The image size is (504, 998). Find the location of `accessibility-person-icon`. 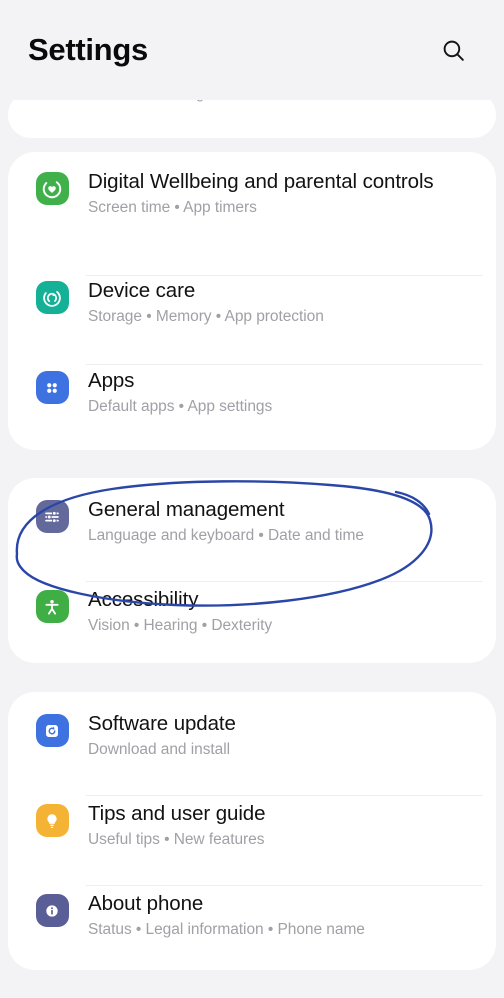

accessibility-person-icon is located at coordinates (52, 606).